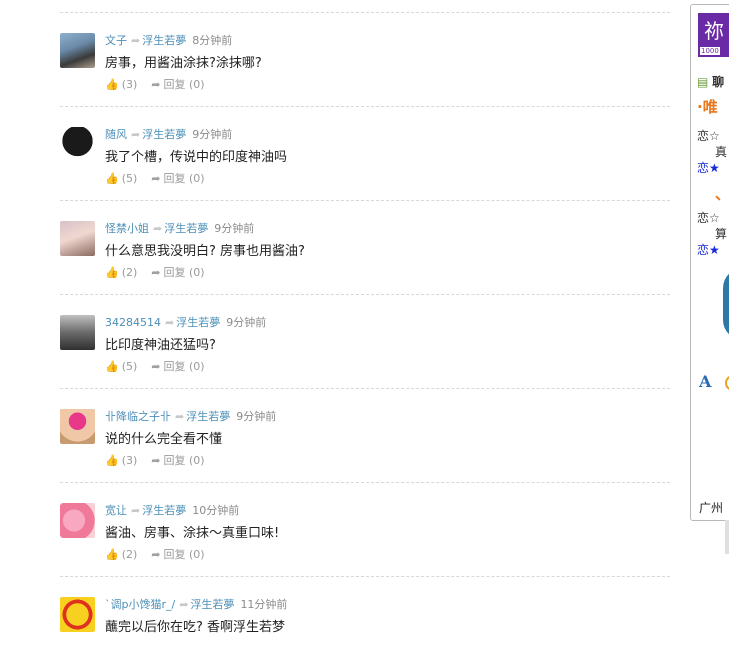  I want to click on comment-actions: 👍 (3) ➦ 回复 (0), so click(155, 461).